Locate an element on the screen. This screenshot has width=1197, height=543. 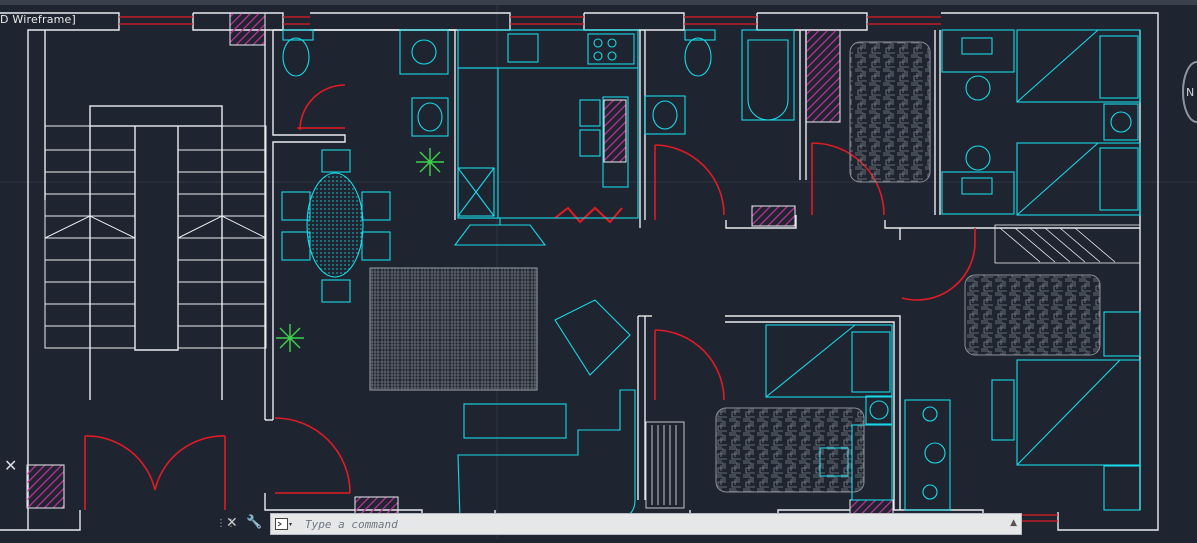
stairs is located at coordinates (155, 237).